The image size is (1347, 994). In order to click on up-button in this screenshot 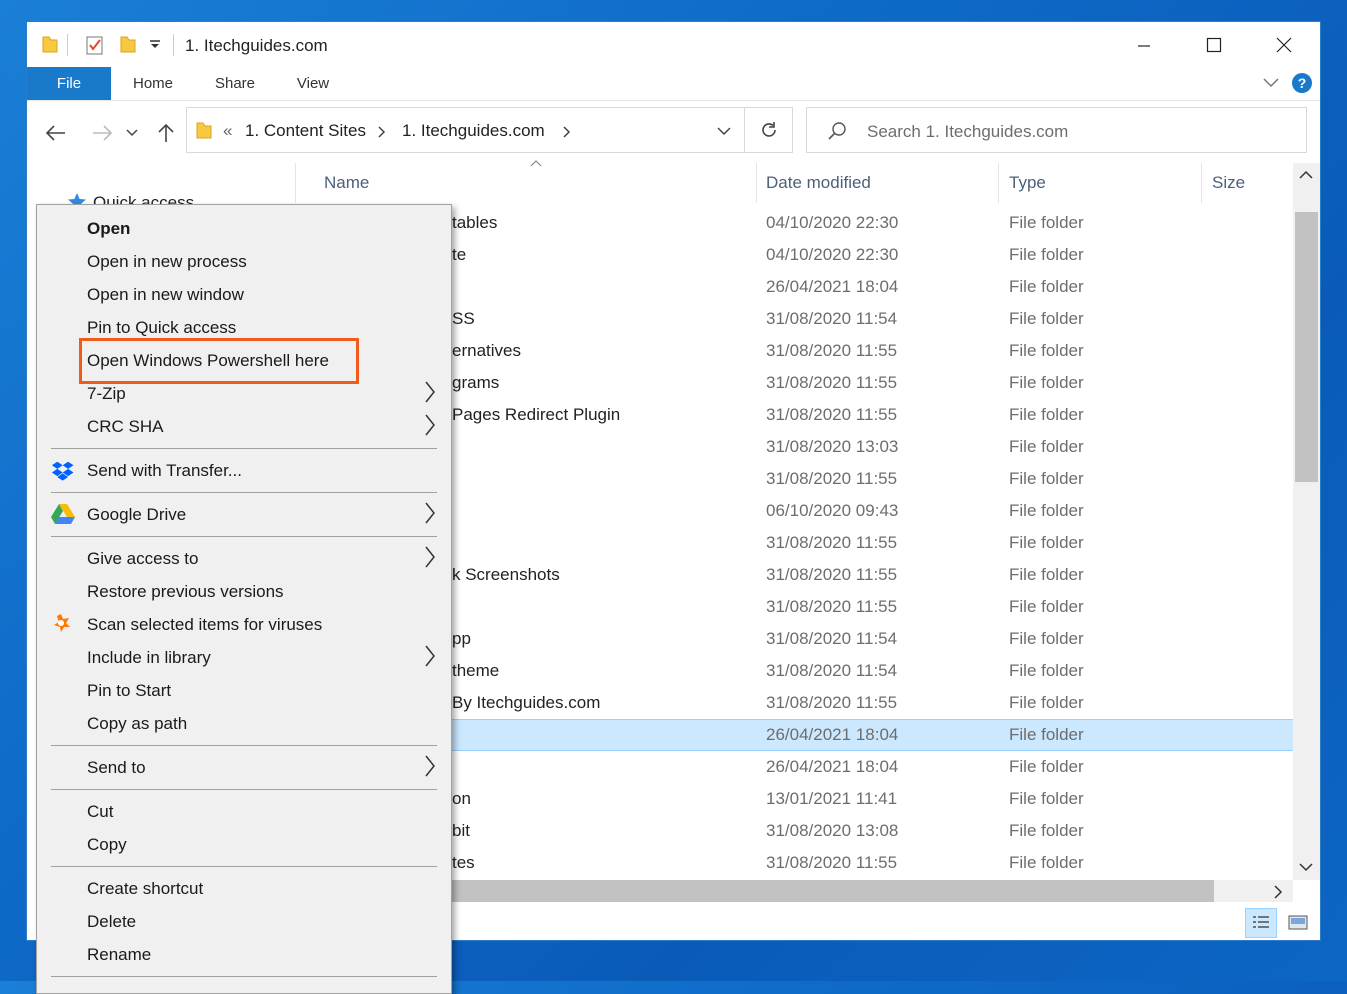, I will do `click(166, 133)`.